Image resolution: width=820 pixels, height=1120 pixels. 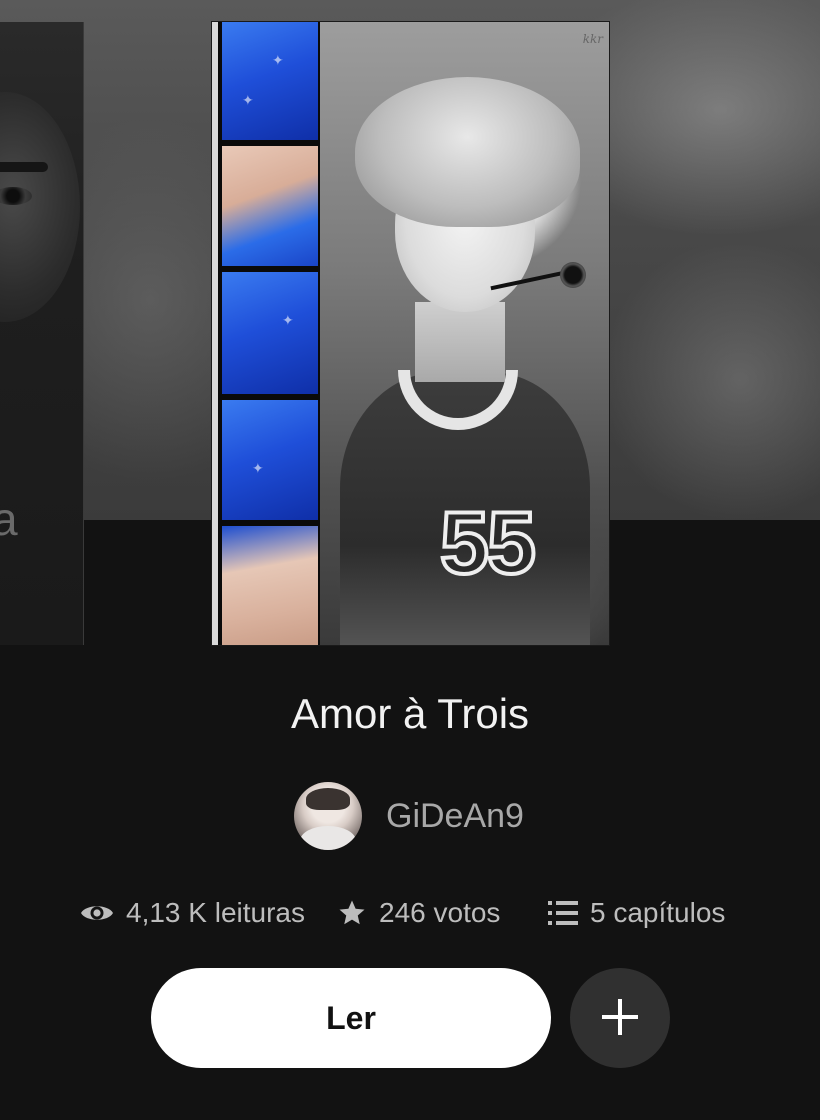 I want to click on previous-cover-brow, so click(x=24, y=167).